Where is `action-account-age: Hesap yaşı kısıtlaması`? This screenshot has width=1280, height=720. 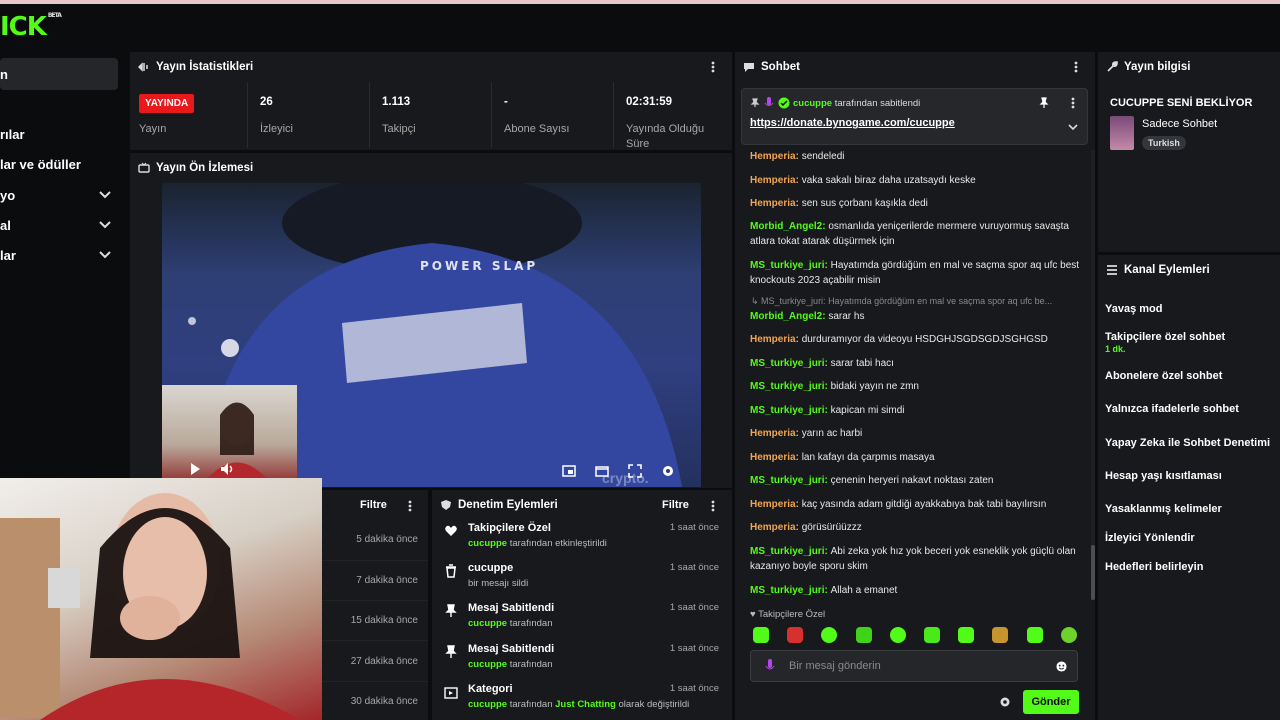
action-account-age: Hesap yaşı kısıtlaması is located at coordinates (1163, 476).